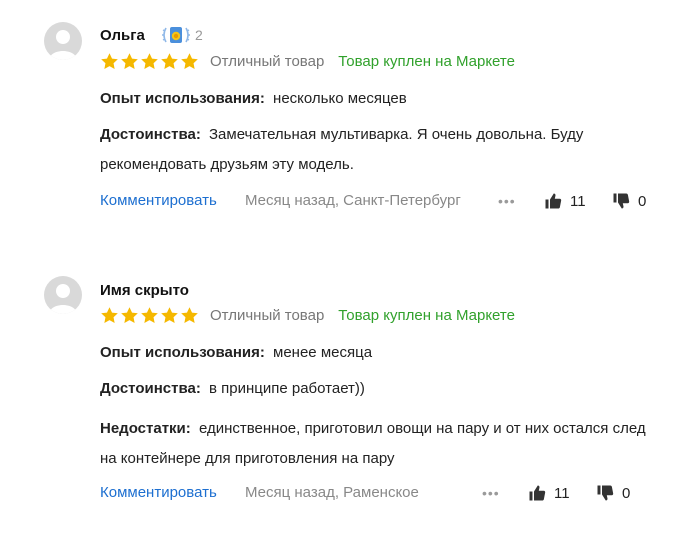 The width and height of the screenshot is (700, 536). Describe the element at coordinates (199, 35) in the screenshot. I see `badge-count: 2` at that location.